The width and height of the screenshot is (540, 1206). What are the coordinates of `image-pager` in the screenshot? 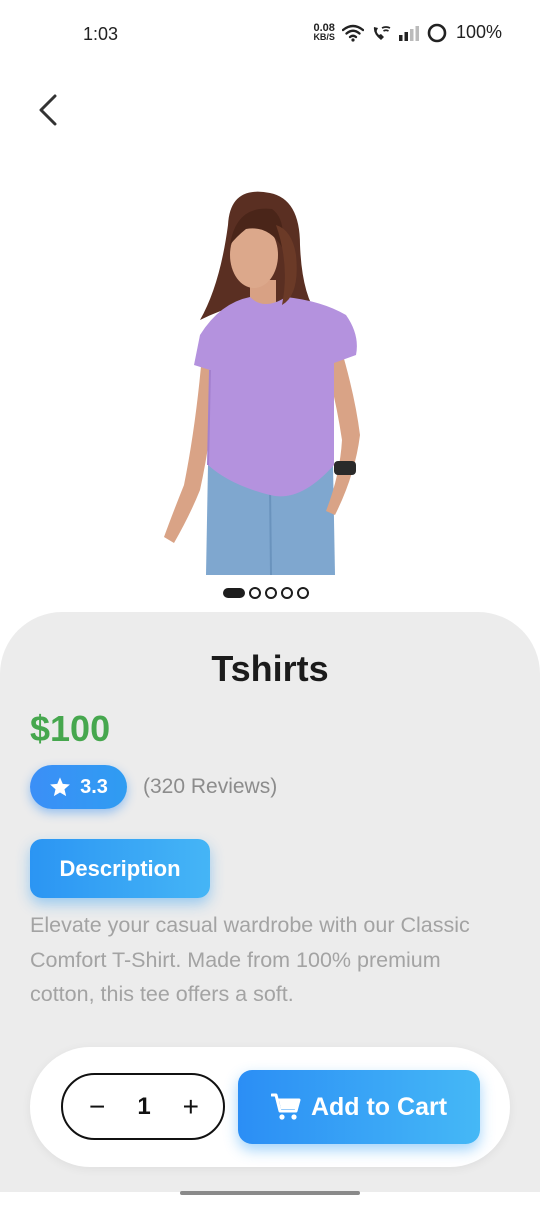 It's located at (266, 593).